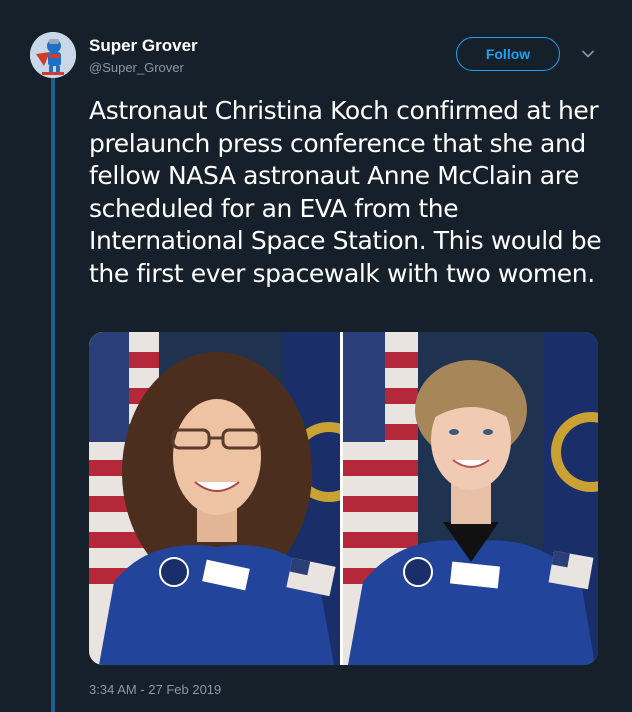 The height and width of the screenshot is (712, 632). I want to click on chevron-down-icon, so click(588, 54).